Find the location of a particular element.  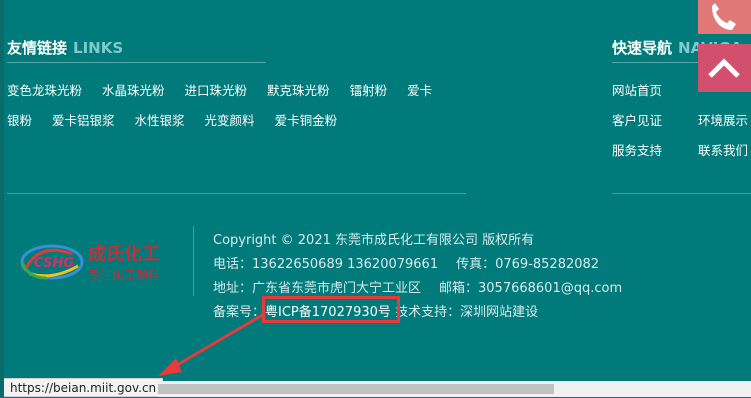

footer-divider-left is located at coordinates (236, 193).